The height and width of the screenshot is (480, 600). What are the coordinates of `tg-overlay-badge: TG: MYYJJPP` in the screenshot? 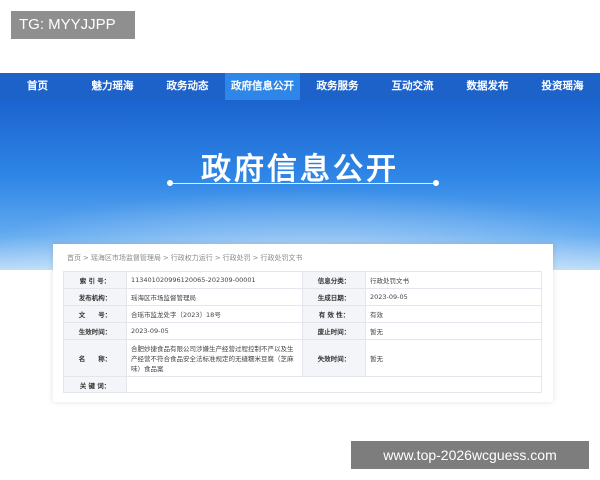 It's located at (73, 25).